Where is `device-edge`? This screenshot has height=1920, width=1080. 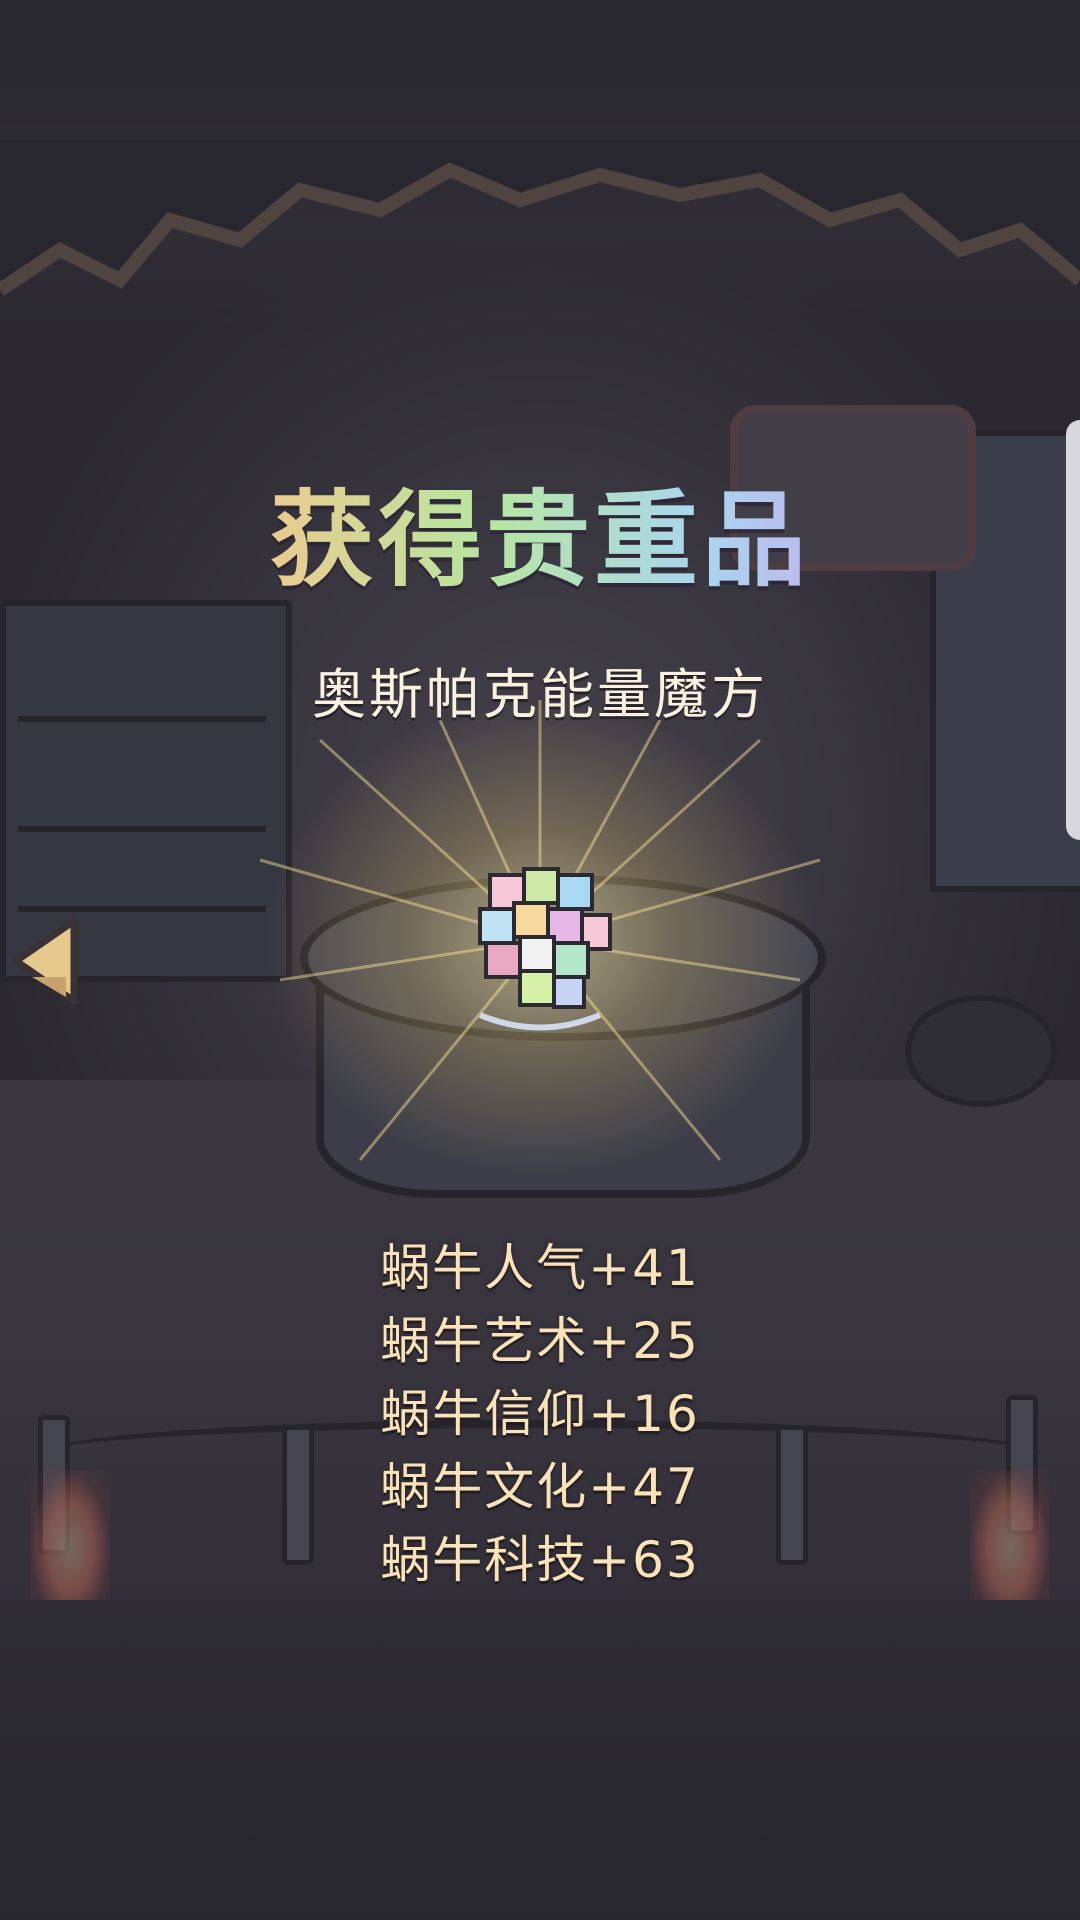 device-edge is located at coordinates (1073, 630).